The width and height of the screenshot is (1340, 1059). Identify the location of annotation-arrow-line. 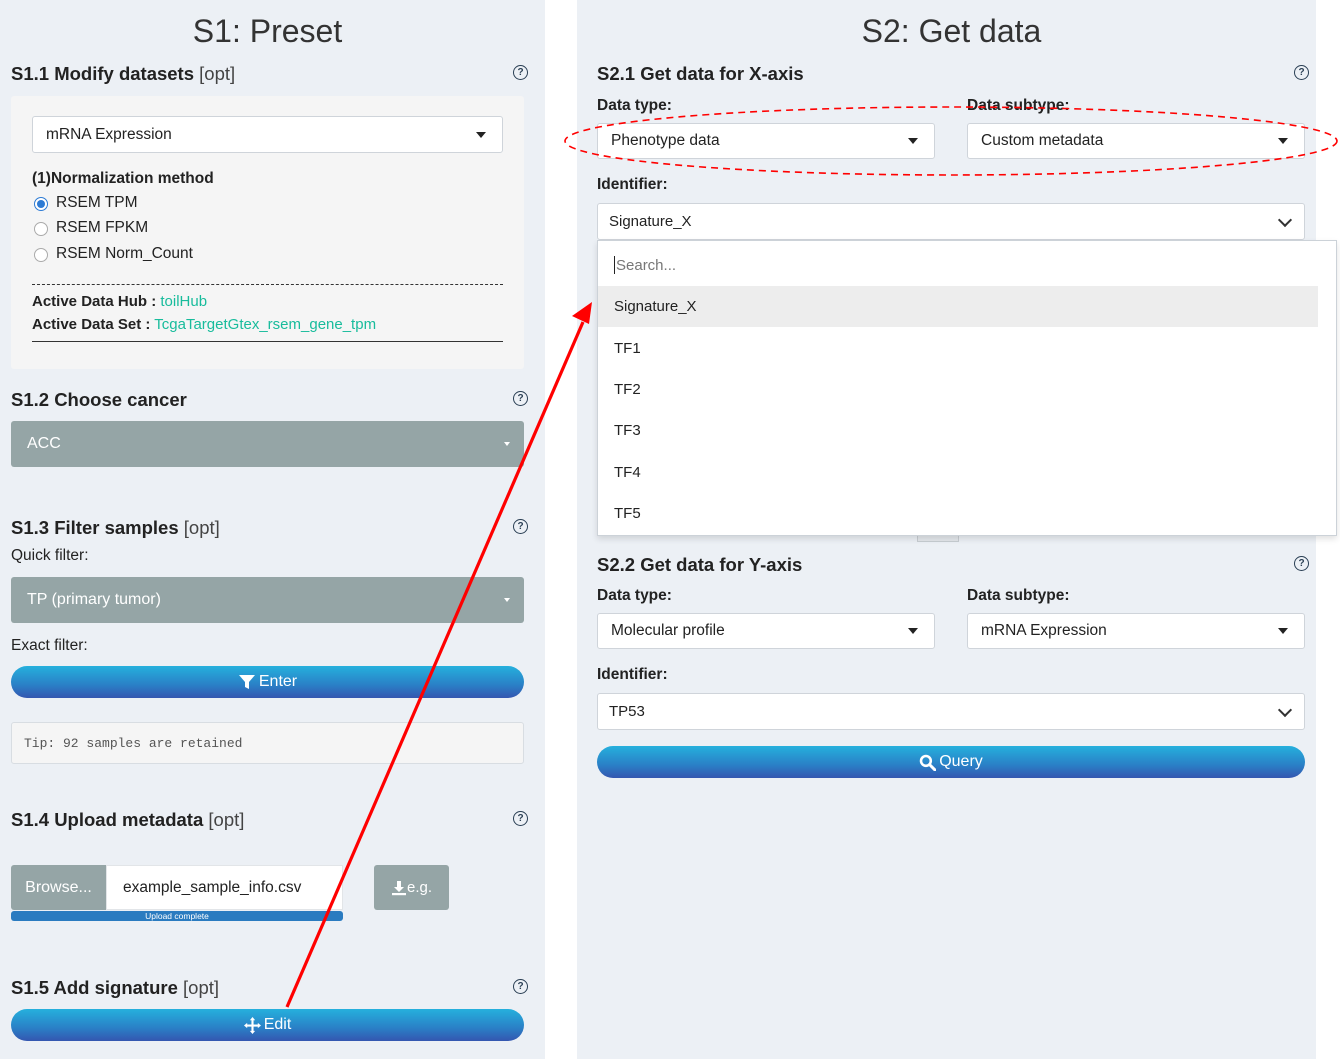
(435, 664).